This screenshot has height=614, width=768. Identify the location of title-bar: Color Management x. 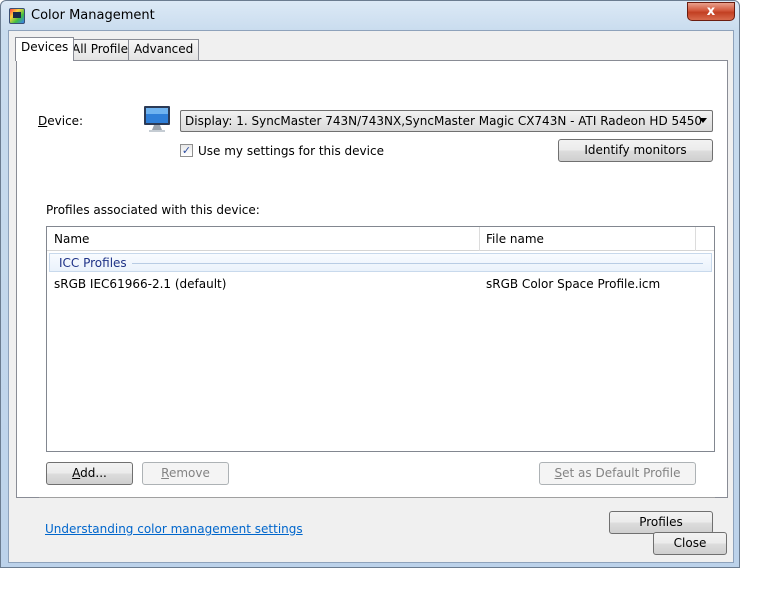
(370, 16).